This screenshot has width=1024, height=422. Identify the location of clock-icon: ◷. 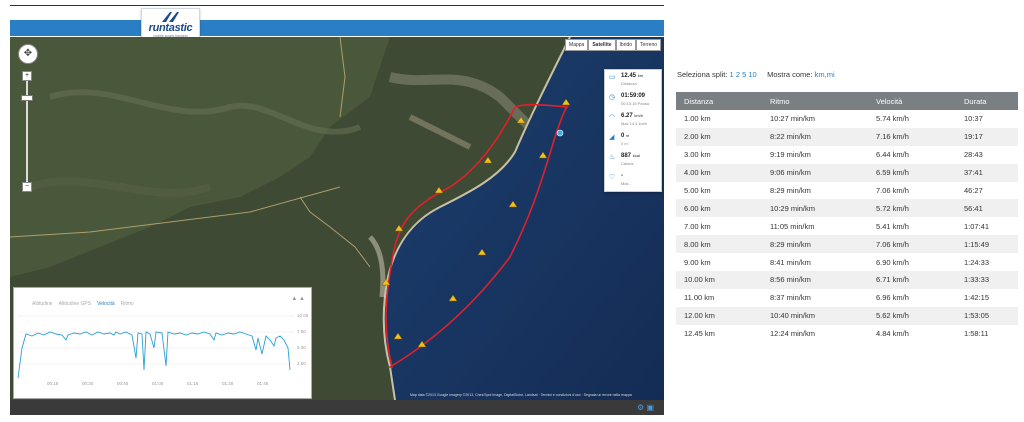
(612, 97).